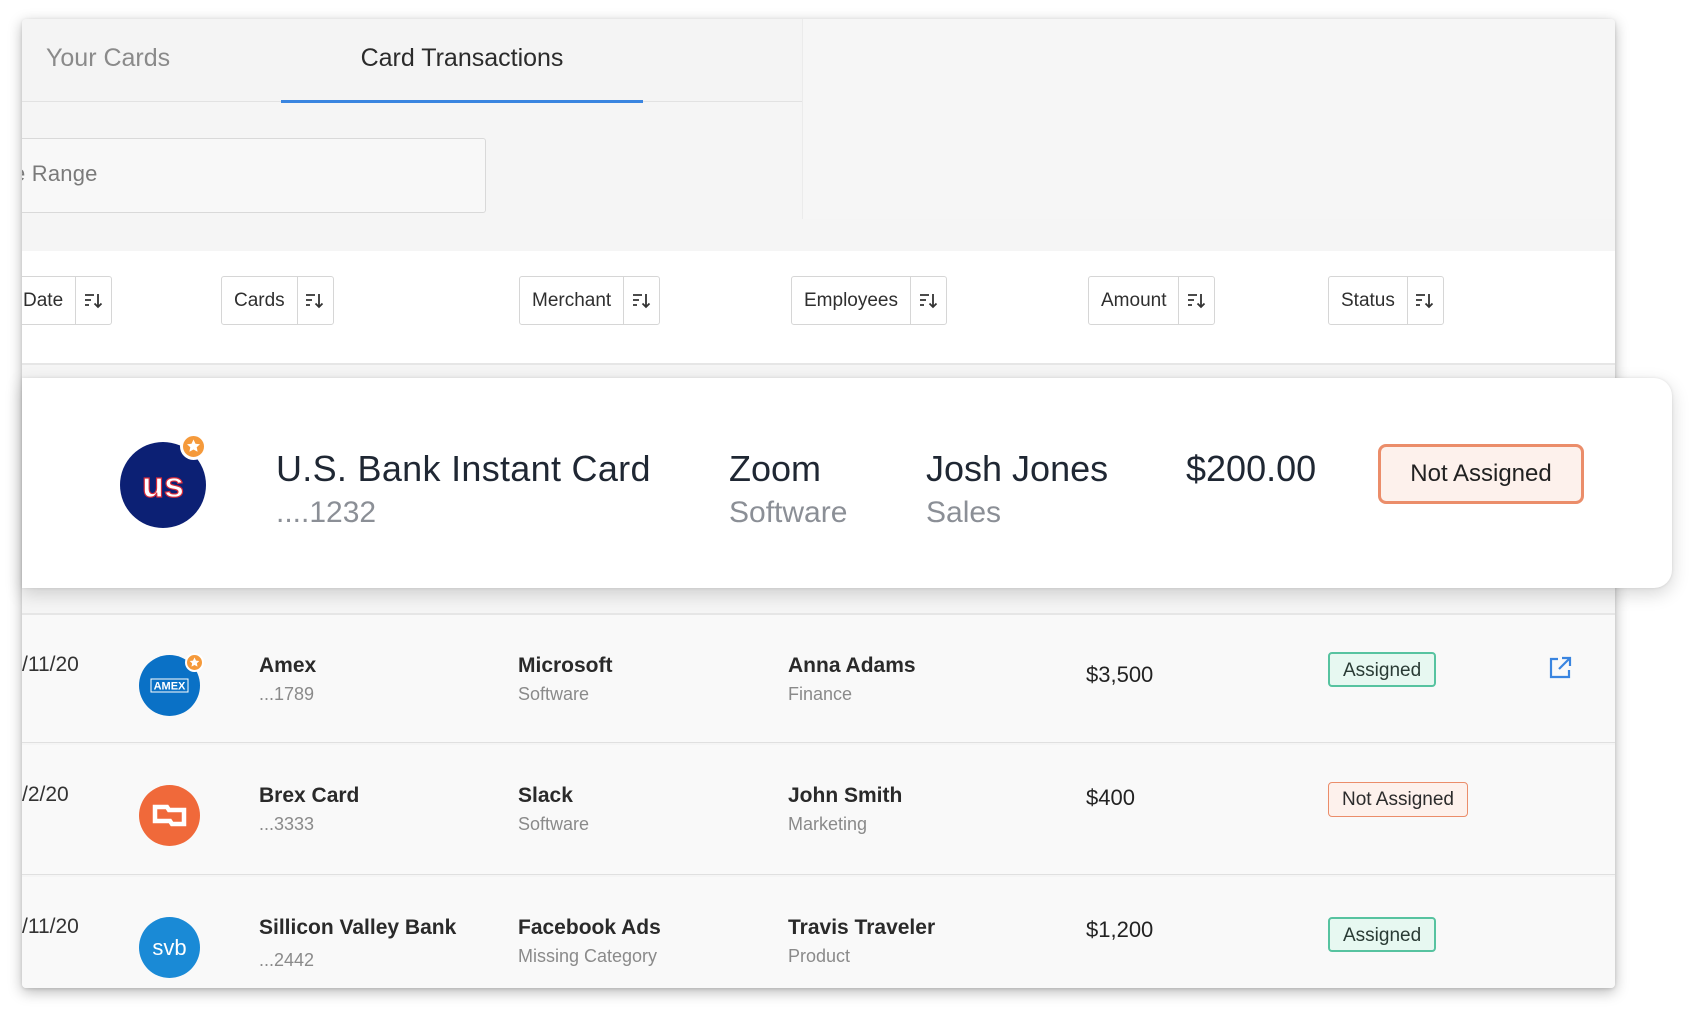 Image resolution: width=1707 pixels, height=1017 pixels. What do you see at coordinates (852, 679) in the screenshot?
I see `employee-cell: Anna Adams Finance` at bounding box center [852, 679].